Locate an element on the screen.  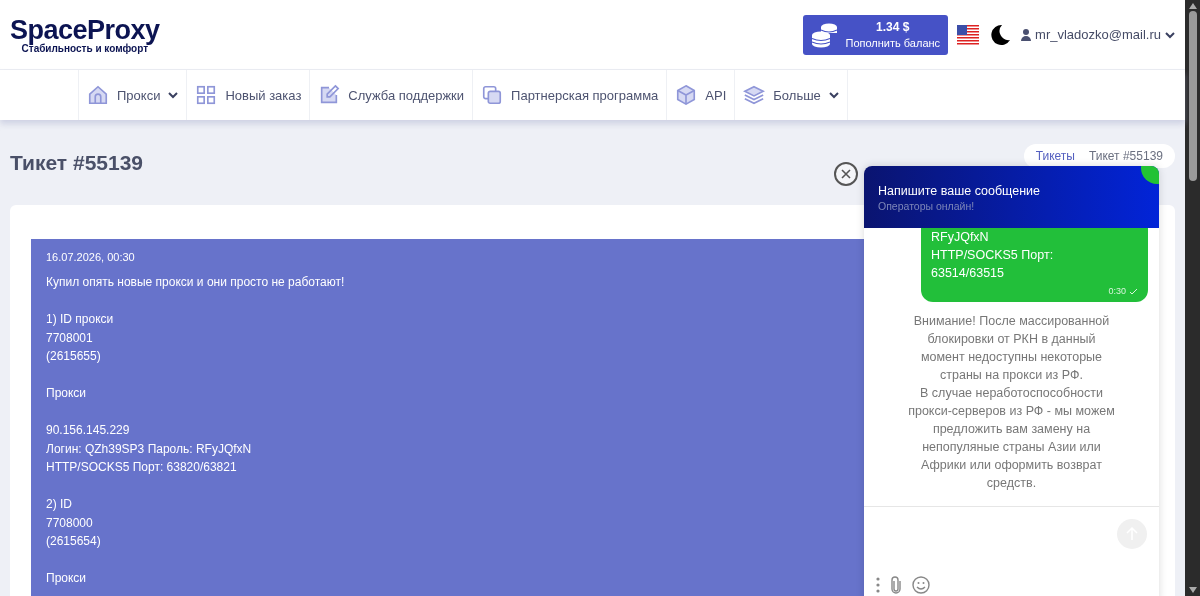
bubble-text: RFyJQfxN is located at coordinates (960, 237).